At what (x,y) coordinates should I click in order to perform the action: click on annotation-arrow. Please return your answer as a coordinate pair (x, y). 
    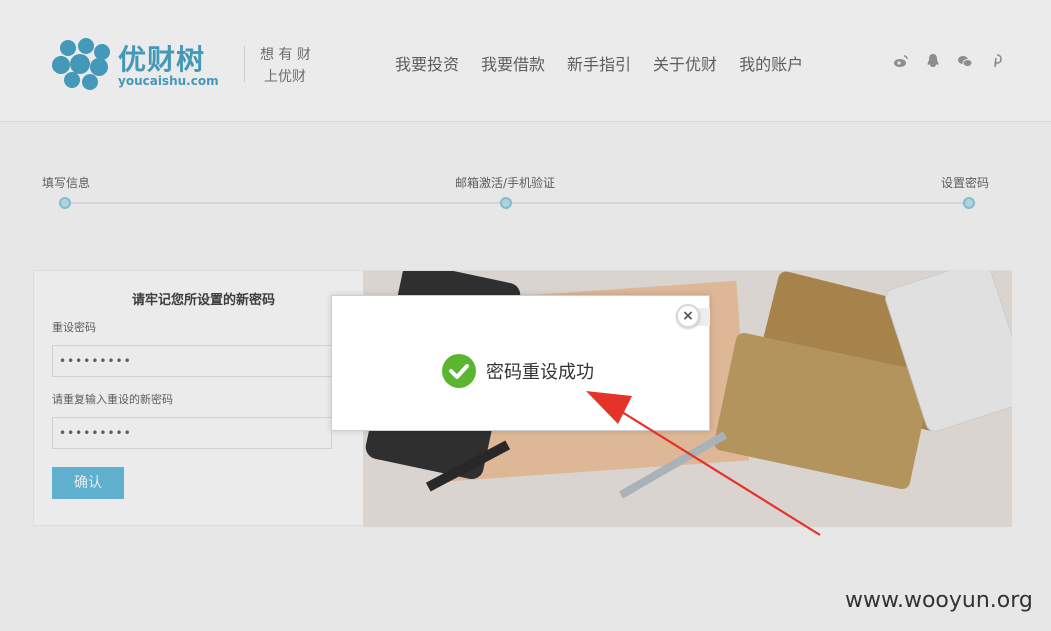
    Looking at the image, I should click on (703, 463).